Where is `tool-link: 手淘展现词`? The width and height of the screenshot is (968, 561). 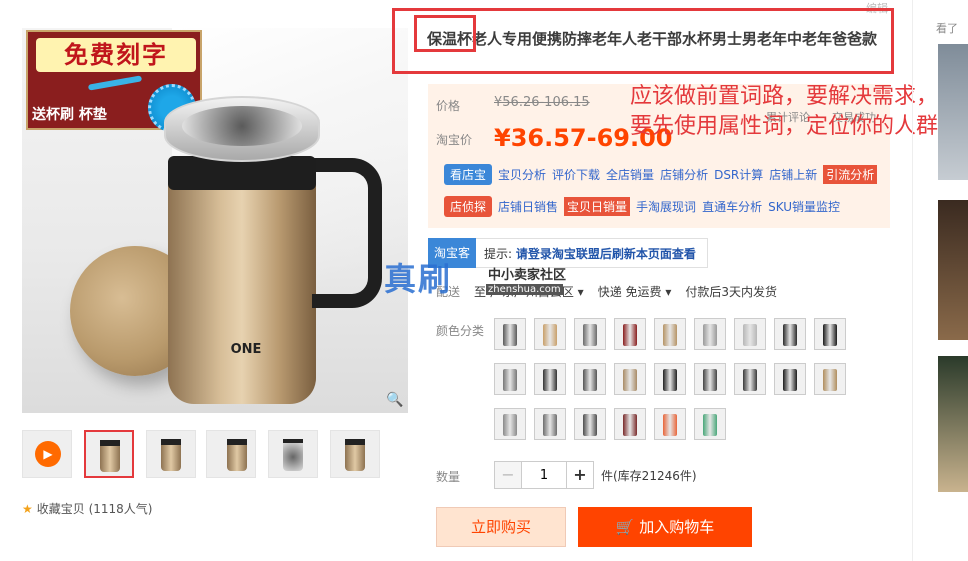 tool-link: 手淘展现词 is located at coordinates (666, 206).